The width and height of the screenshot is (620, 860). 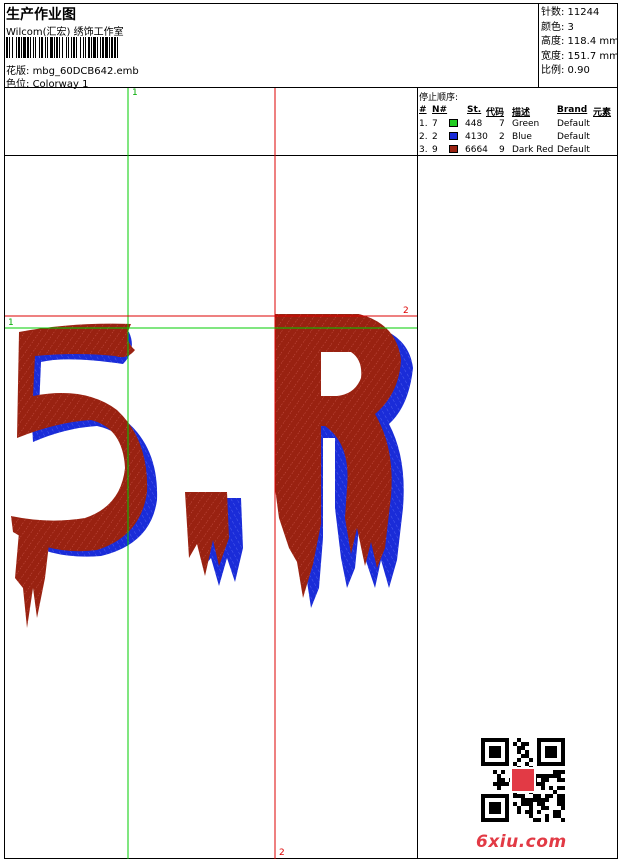 I want to click on barcode, so click(x=62, y=47).